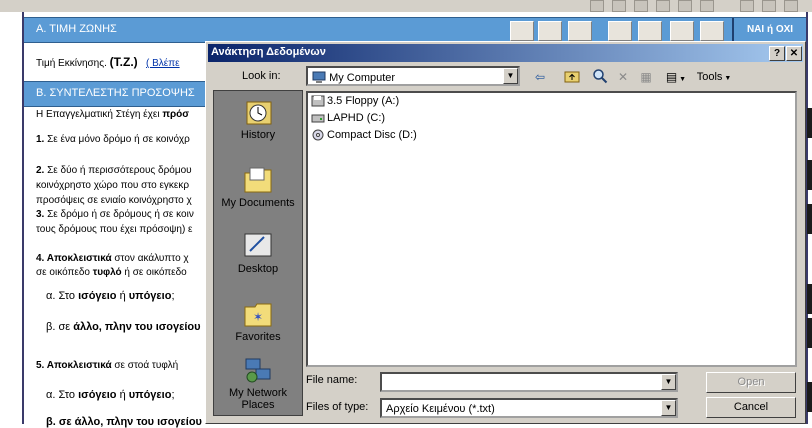 The image size is (812, 428). What do you see at coordinates (258, 112) in the screenshot?
I see `history-icon` at bounding box center [258, 112].